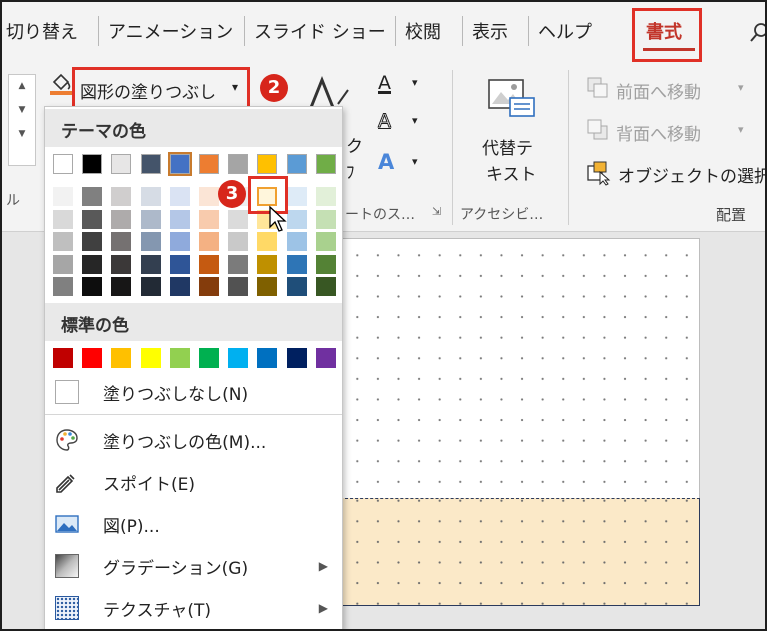  Describe the element at coordinates (193, 566) in the screenshot. I see `gradient-item: グラデーション(G) ▶` at that location.